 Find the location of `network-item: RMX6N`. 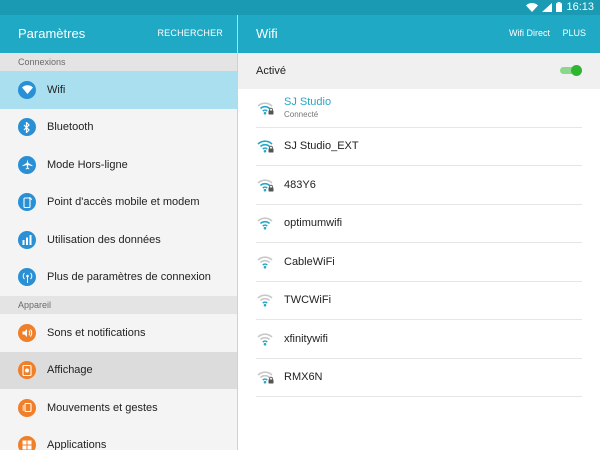

network-item: RMX6N is located at coordinates (419, 378).